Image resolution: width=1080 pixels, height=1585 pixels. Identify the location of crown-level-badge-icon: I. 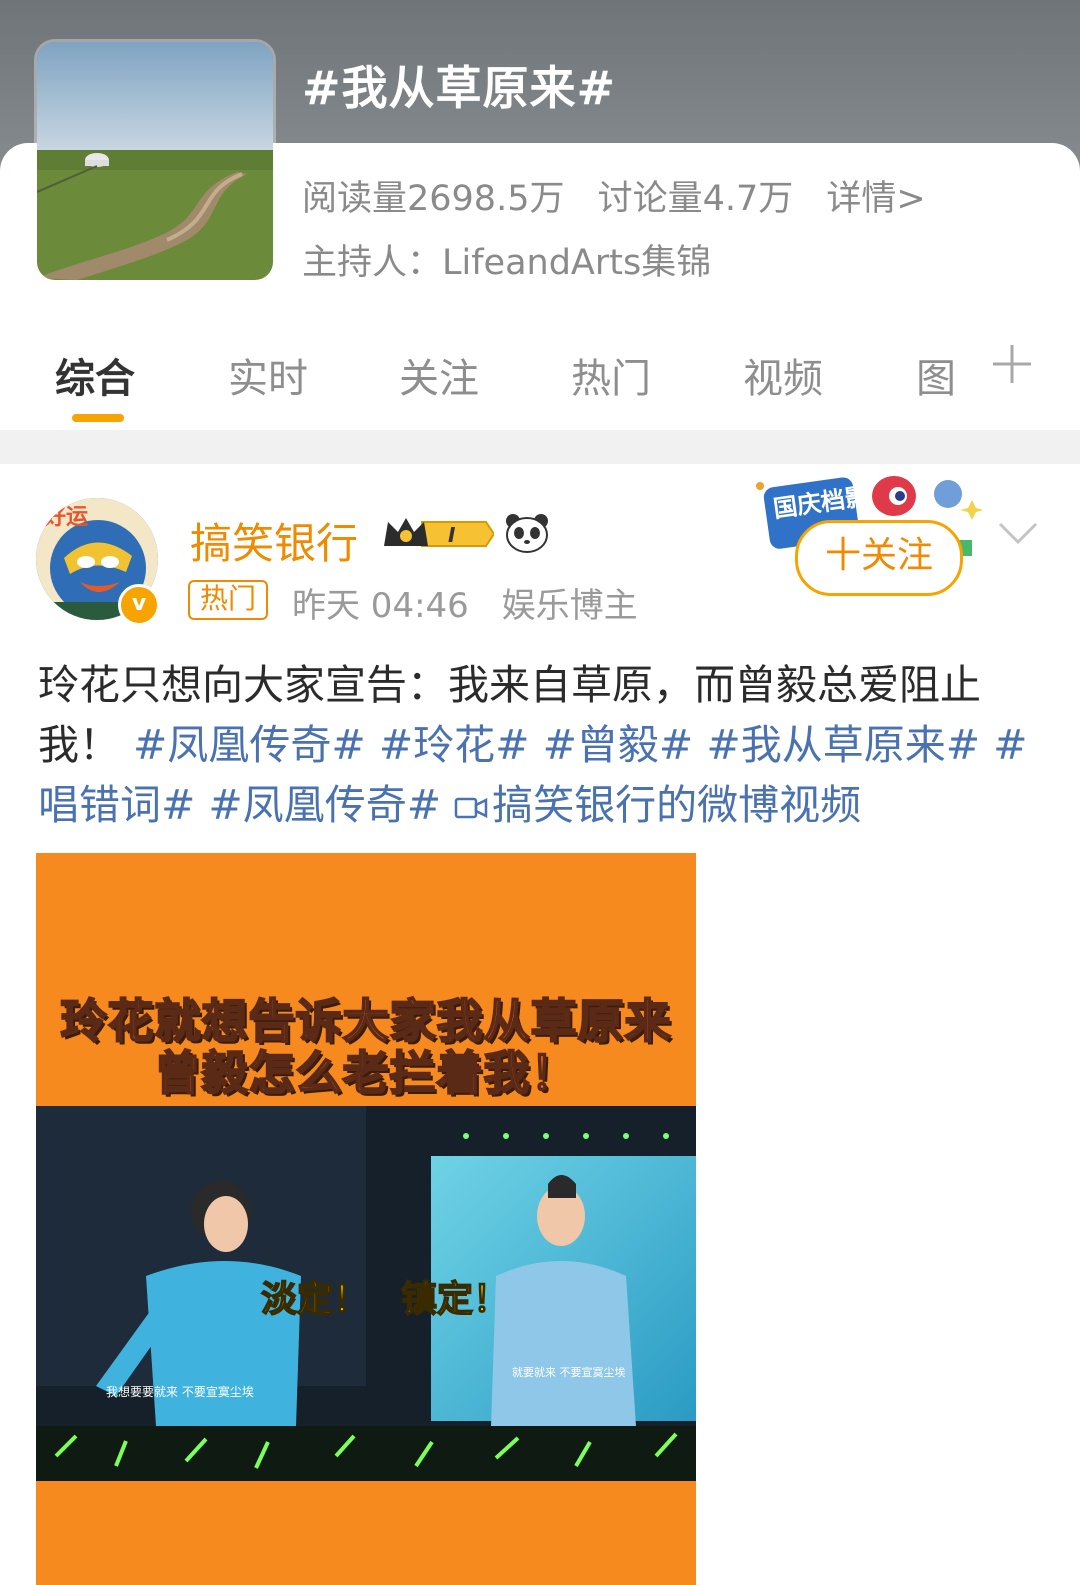
(439, 534).